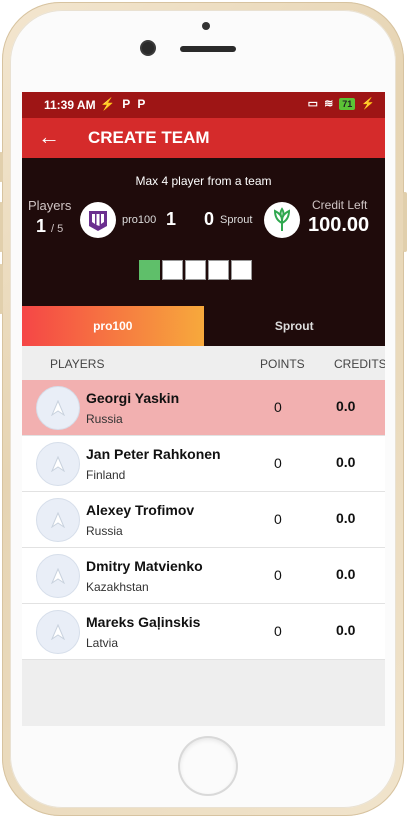  What do you see at coordinates (208, 766) in the screenshot?
I see `home-button` at bounding box center [208, 766].